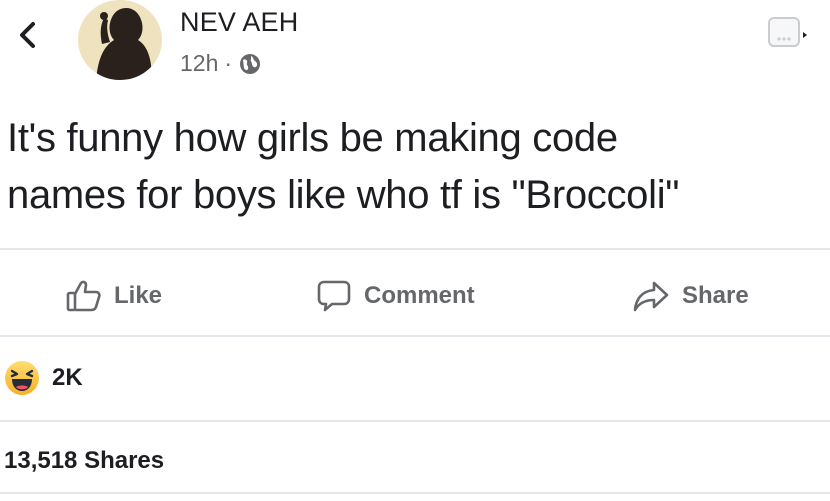 This screenshot has height=501, width=830. I want to click on post-text-line: names for boys like who tf is "Broccoli", so click(343, 195).